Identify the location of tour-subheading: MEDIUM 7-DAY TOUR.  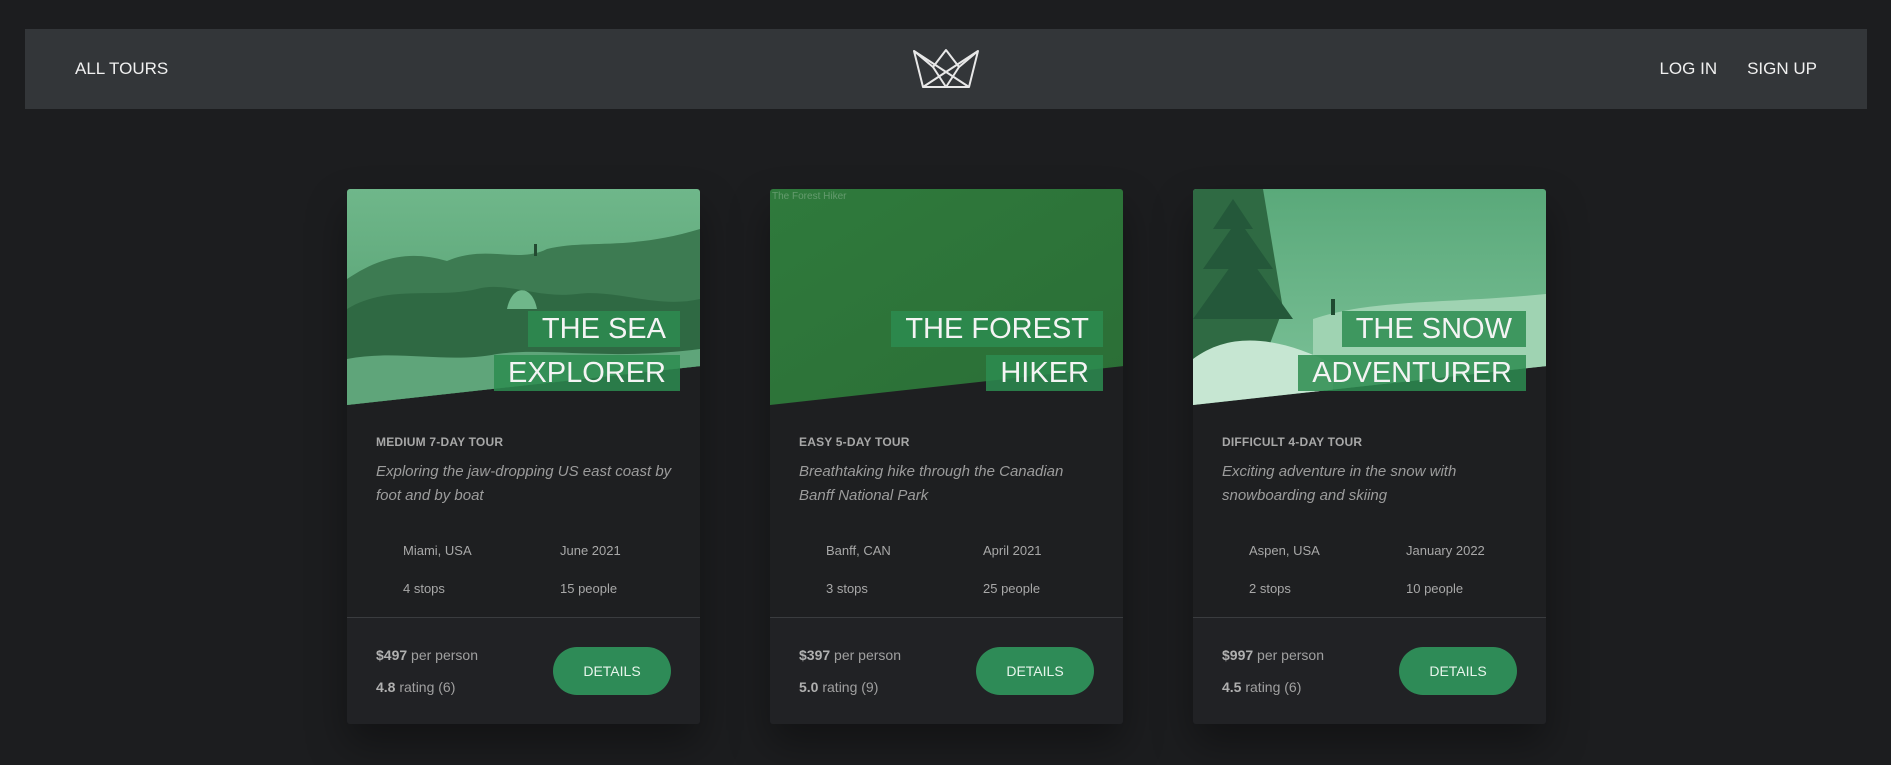
(440, 442).